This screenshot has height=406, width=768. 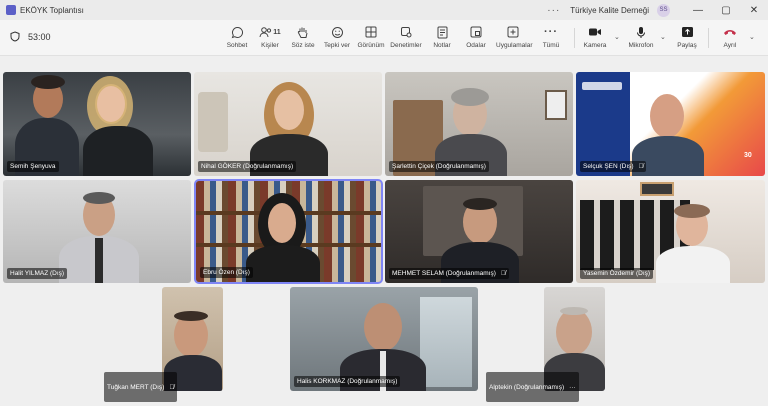 I want to click on chat-icon, so click(x=237, y=32).